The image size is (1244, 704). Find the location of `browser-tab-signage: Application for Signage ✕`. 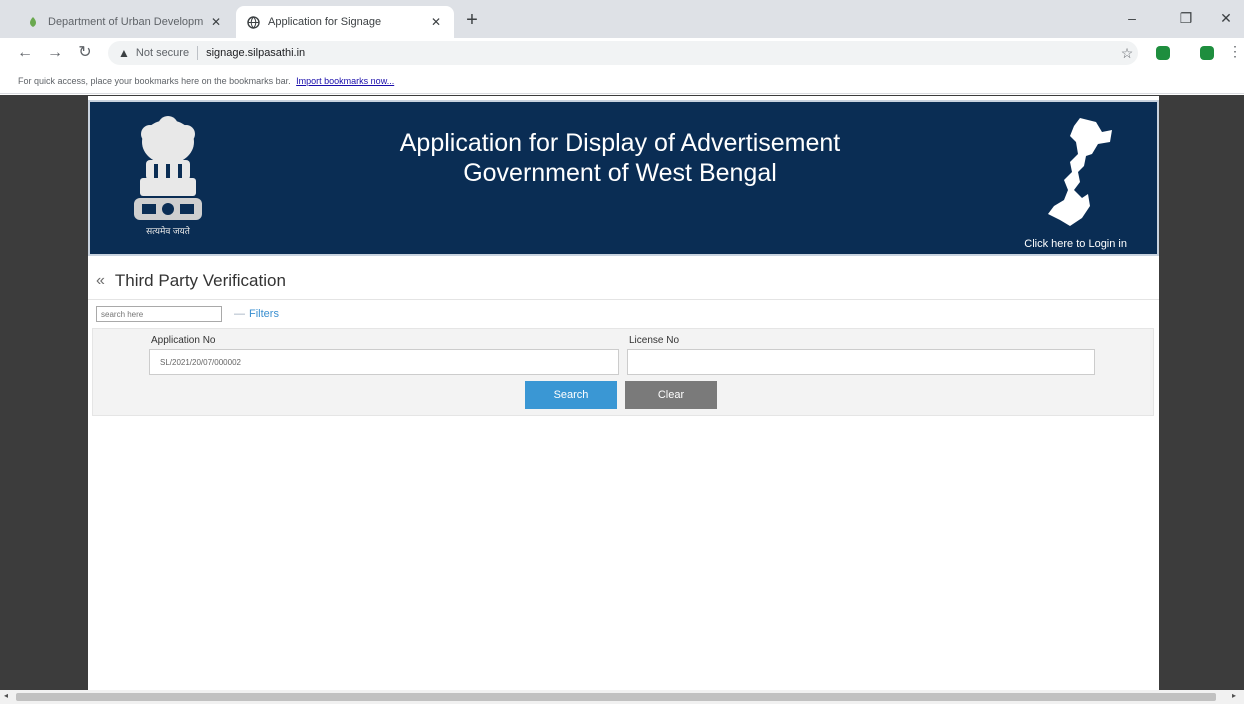

browser-tab-signage: Application for Signage ✕ is located at coordinates (345, 22).